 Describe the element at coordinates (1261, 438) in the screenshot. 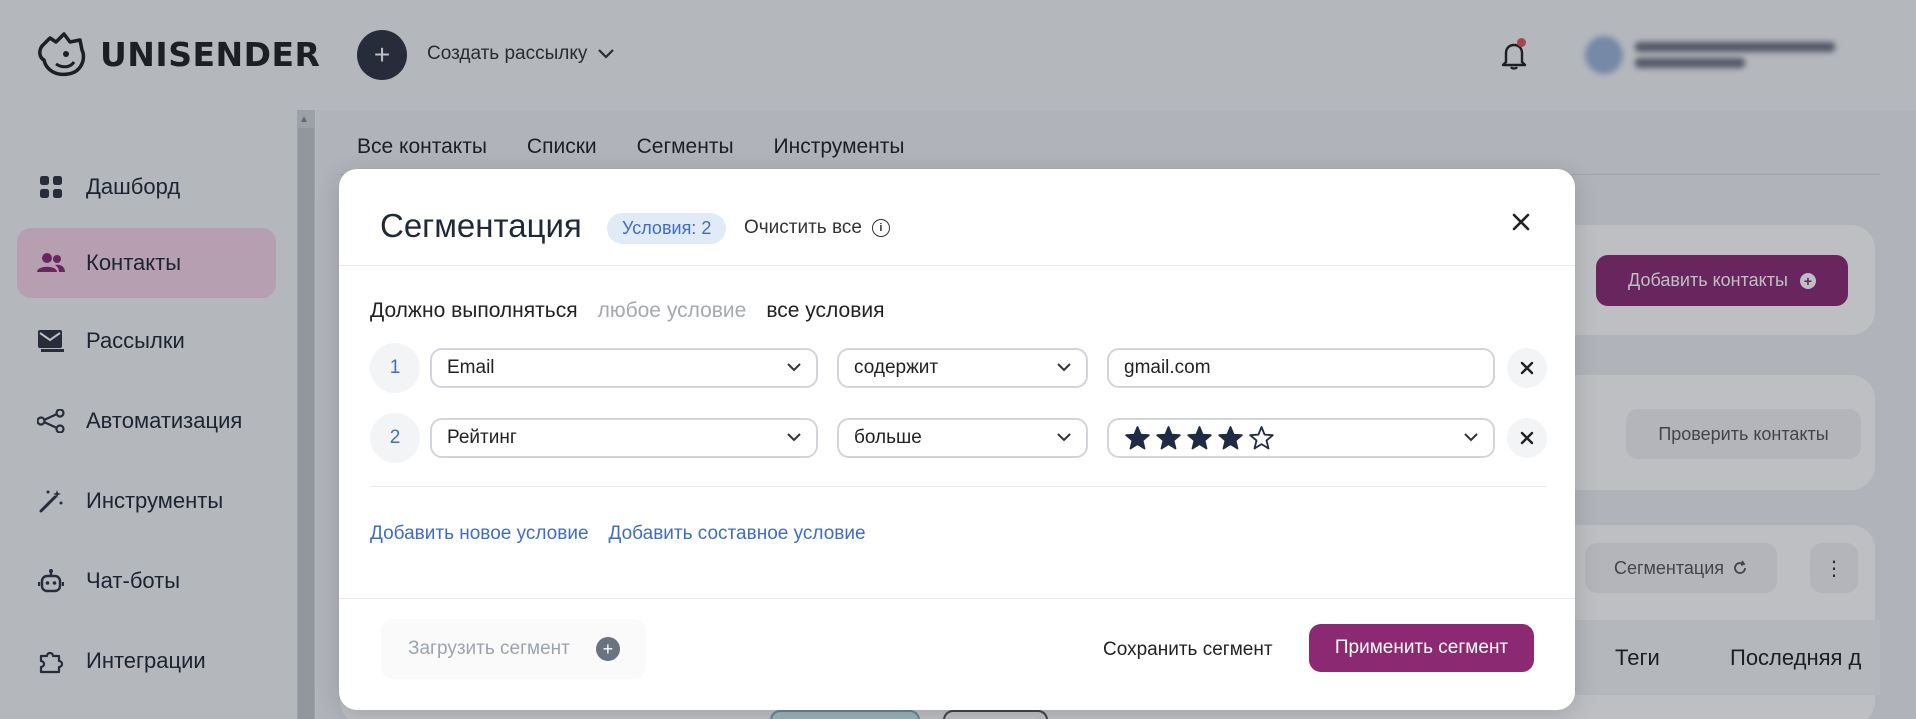

I see `star-empty-icon` at that location.